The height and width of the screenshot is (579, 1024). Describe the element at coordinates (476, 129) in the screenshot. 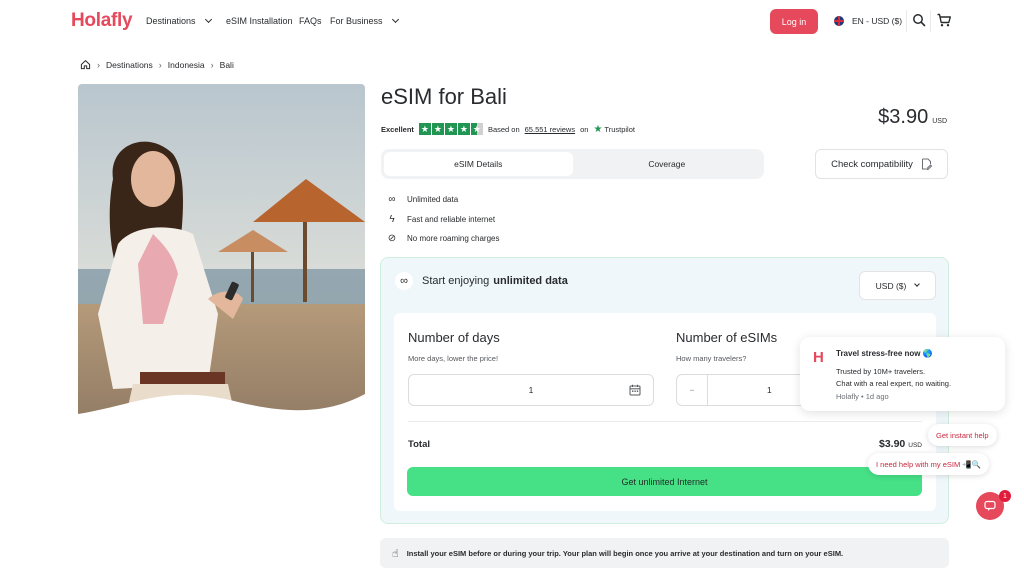

I see `star-half-icon: ★` at that location.